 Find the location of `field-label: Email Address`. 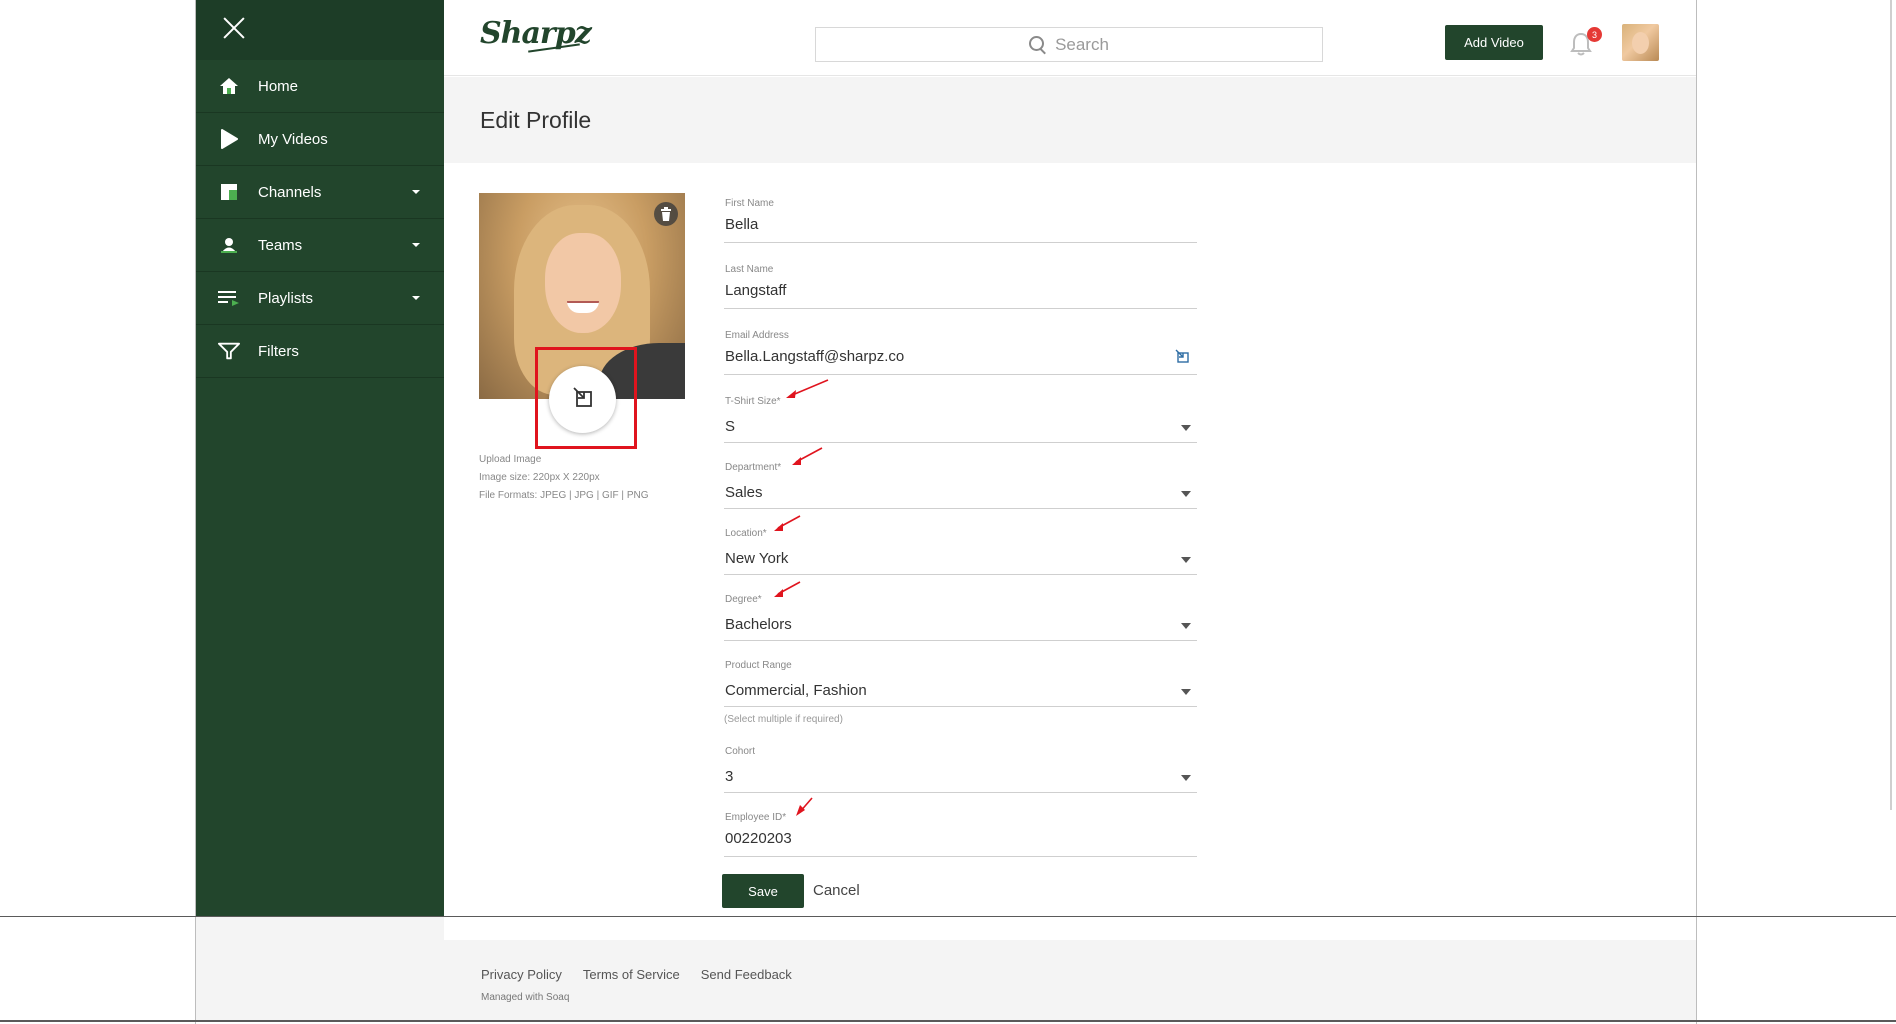

field-label: Email Address is located at coordinates (757, 335).